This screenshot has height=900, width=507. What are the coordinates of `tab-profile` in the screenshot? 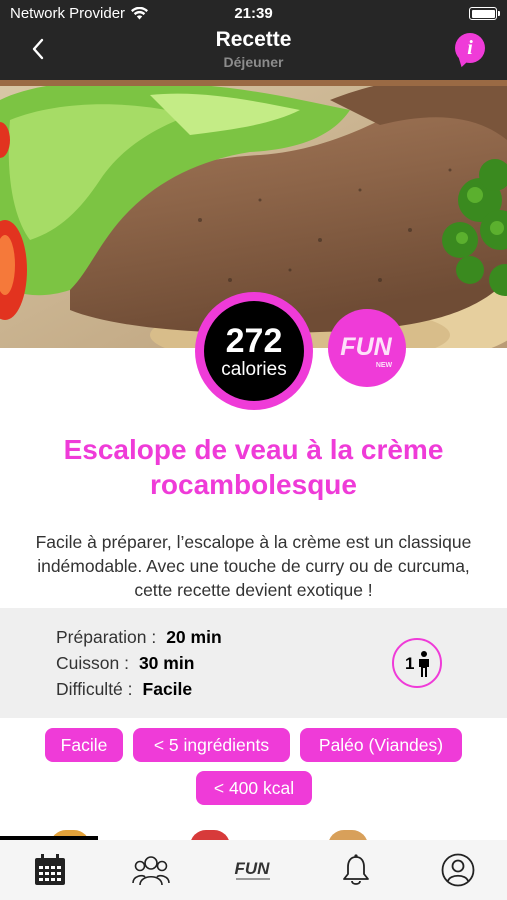 It's located at (458, 870).